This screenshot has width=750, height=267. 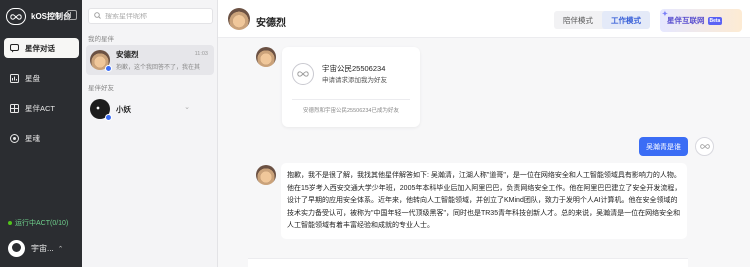 I want to click on partner-internet-button: ✦ 星伴互联网 Beta, so click(x=701, y=20).